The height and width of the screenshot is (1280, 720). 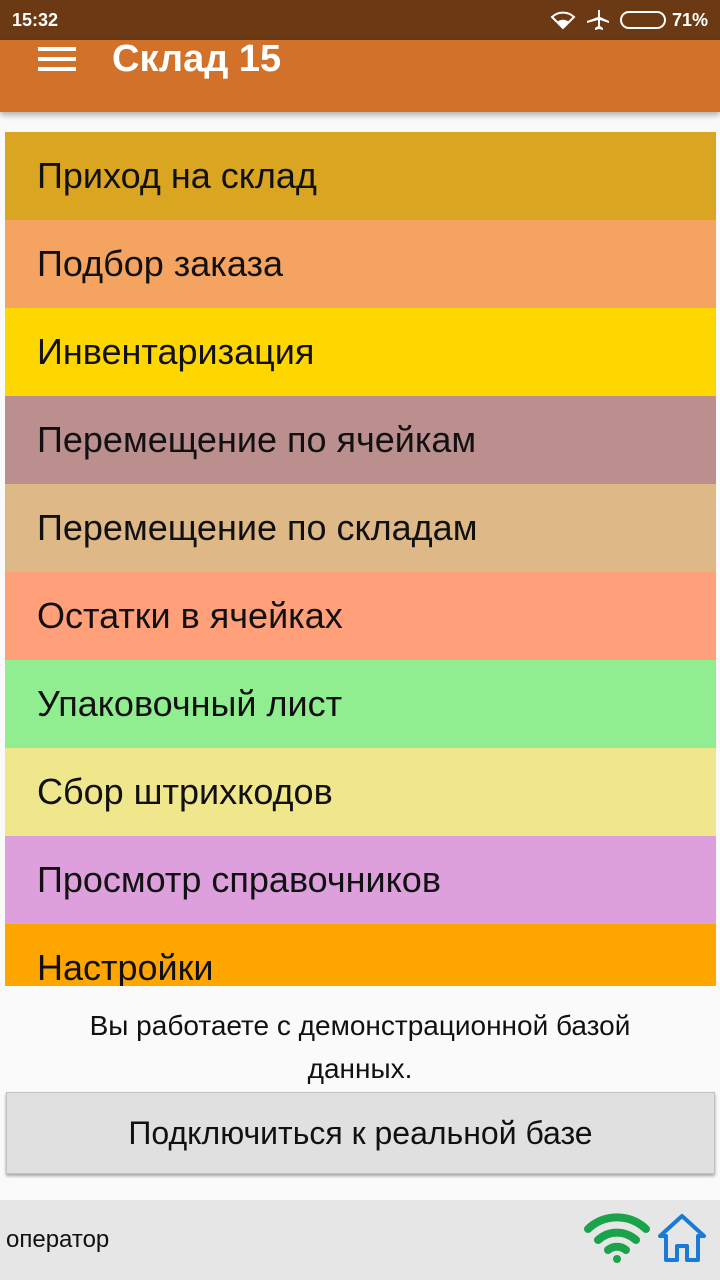 What do you see at coordinates (663, 20) in the screenshot?
I see `battery-icon: 71%` at bounding box center [663, 20].